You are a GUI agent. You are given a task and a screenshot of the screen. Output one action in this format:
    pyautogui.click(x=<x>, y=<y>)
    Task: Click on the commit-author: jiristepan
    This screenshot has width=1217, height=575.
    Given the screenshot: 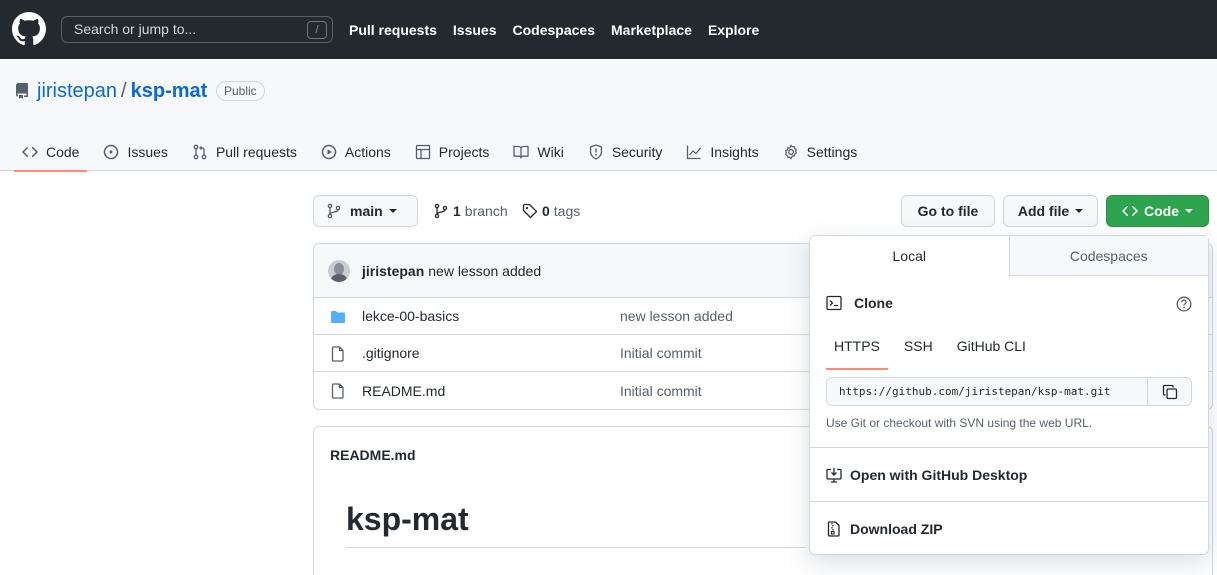 What is the action you would take?
    pyautogui.click(x=393, y=271)
    